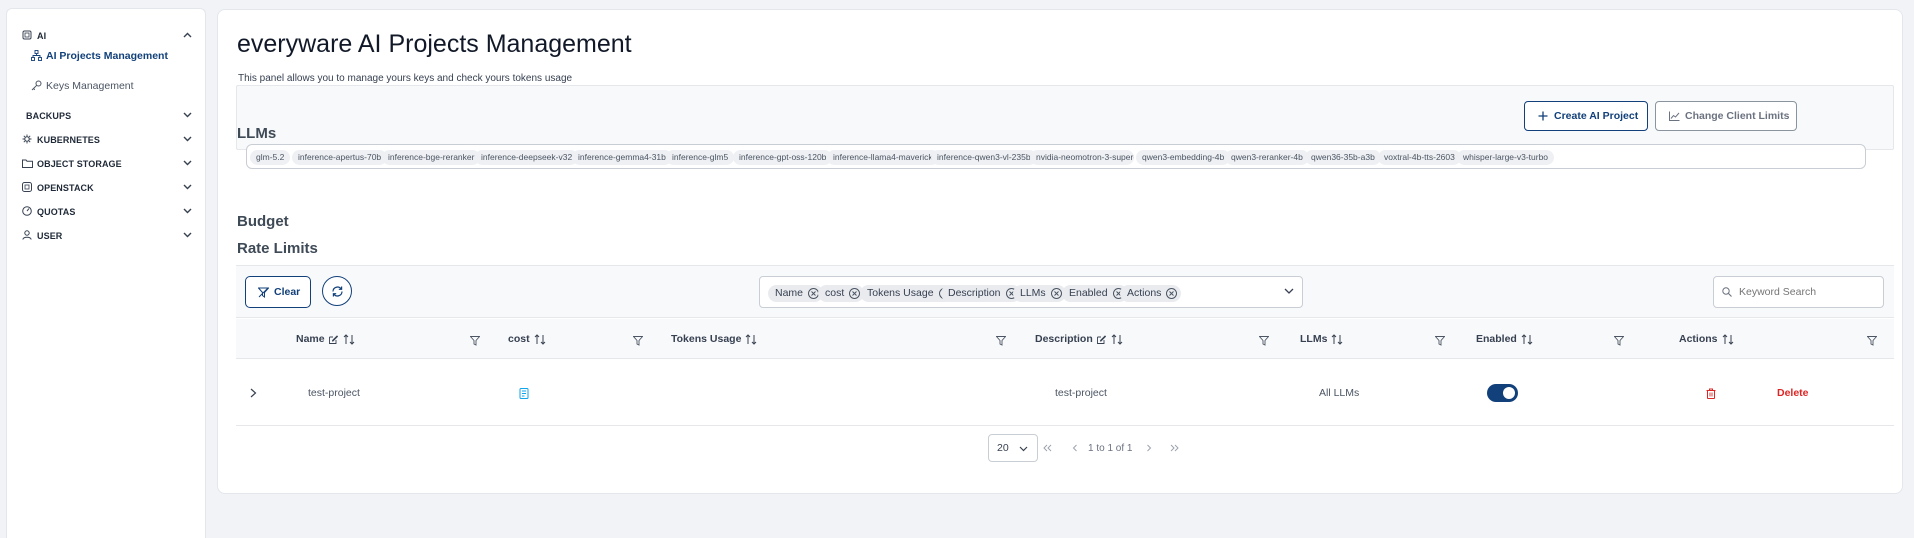 Image resolution: width=1914 pixels, height=538 pixels. What do you see at coordinates (287, 292) in the screenshot?
I see `clear-label: Clear` at bounding box center [287, 292].